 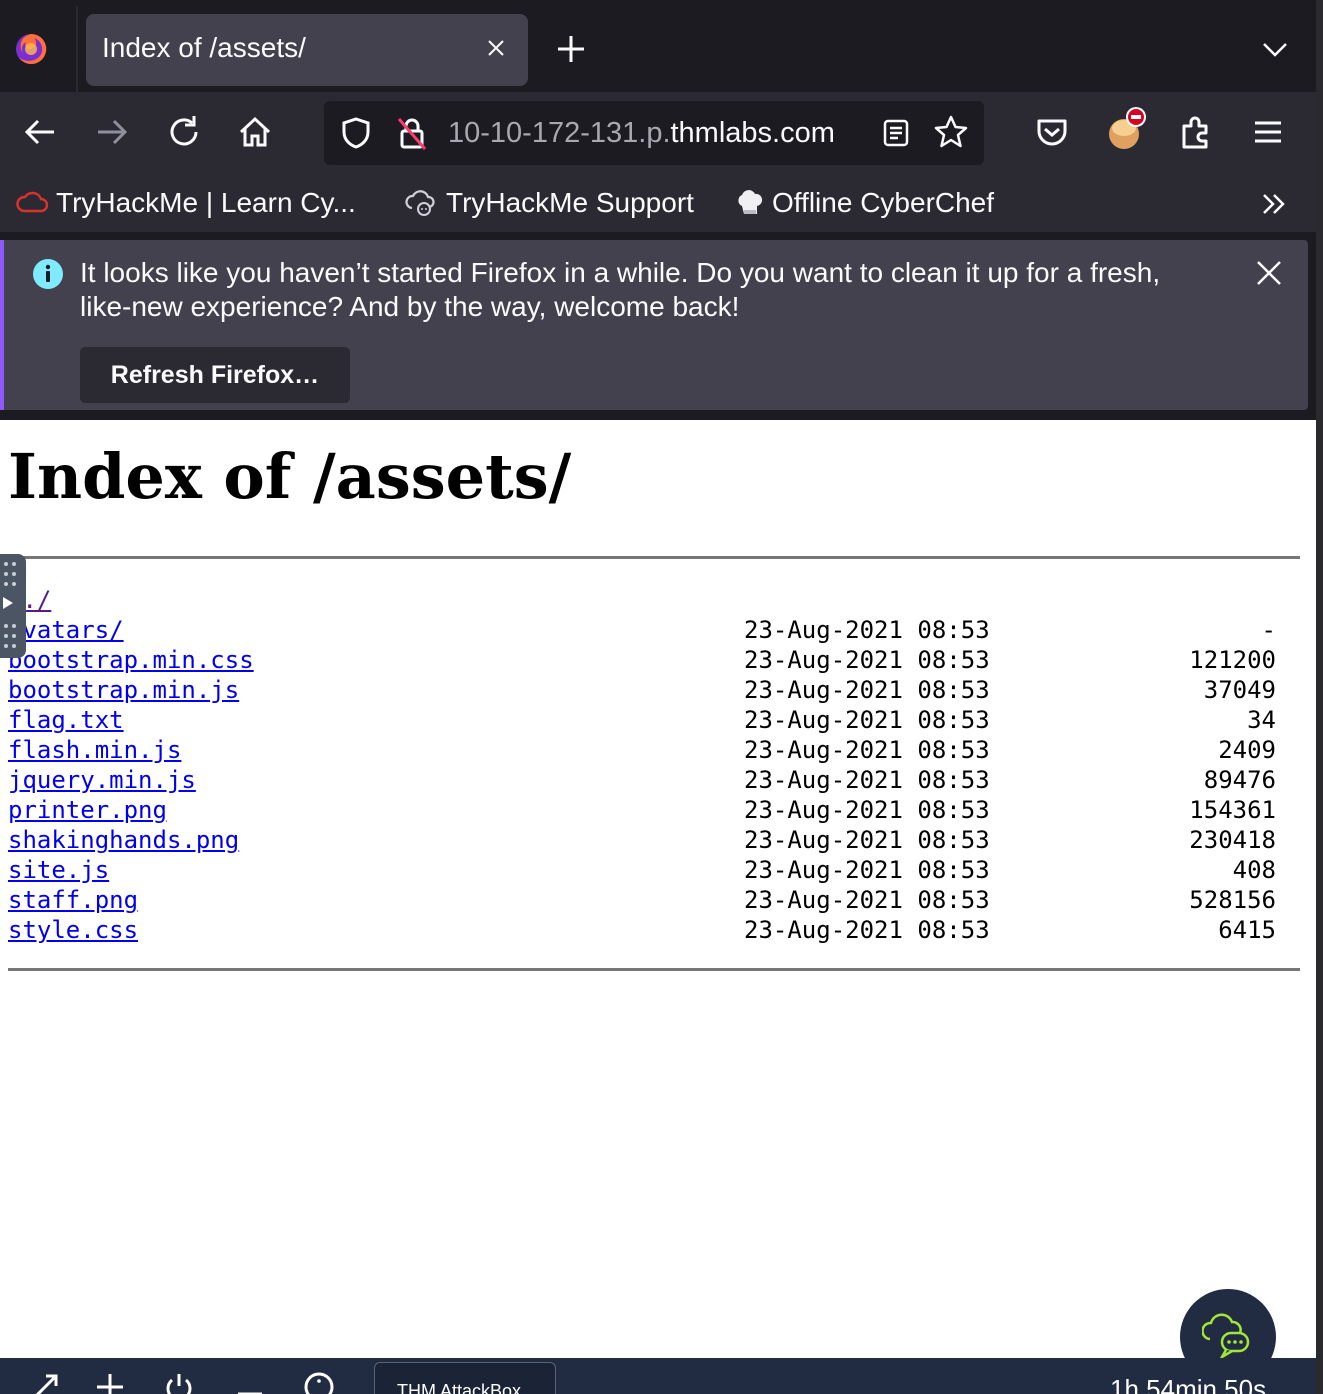 I want to click on side-panel-handle, so click(x=13, y=606).